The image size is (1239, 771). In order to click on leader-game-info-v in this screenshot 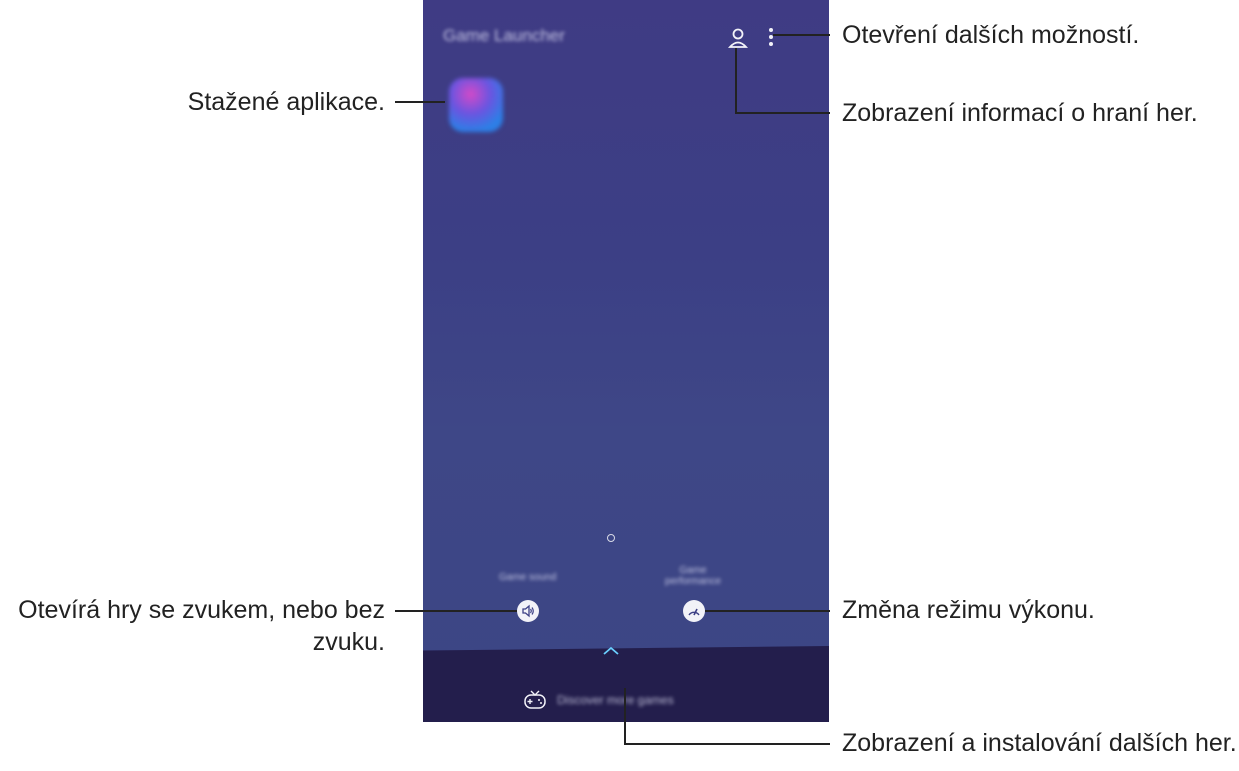, I will do `click(736, 81)`.